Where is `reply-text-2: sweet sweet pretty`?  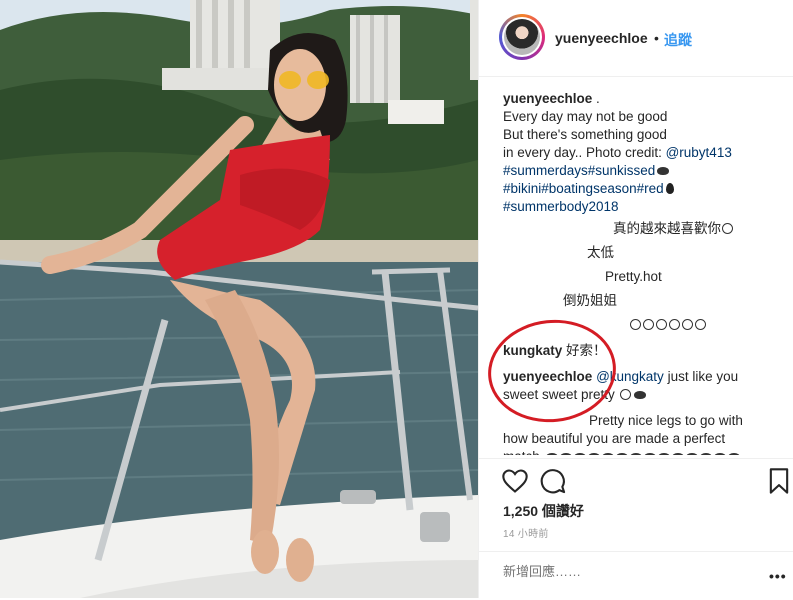
reply-text-2: sweet sweet pretty is located at coordinates (561, 394).